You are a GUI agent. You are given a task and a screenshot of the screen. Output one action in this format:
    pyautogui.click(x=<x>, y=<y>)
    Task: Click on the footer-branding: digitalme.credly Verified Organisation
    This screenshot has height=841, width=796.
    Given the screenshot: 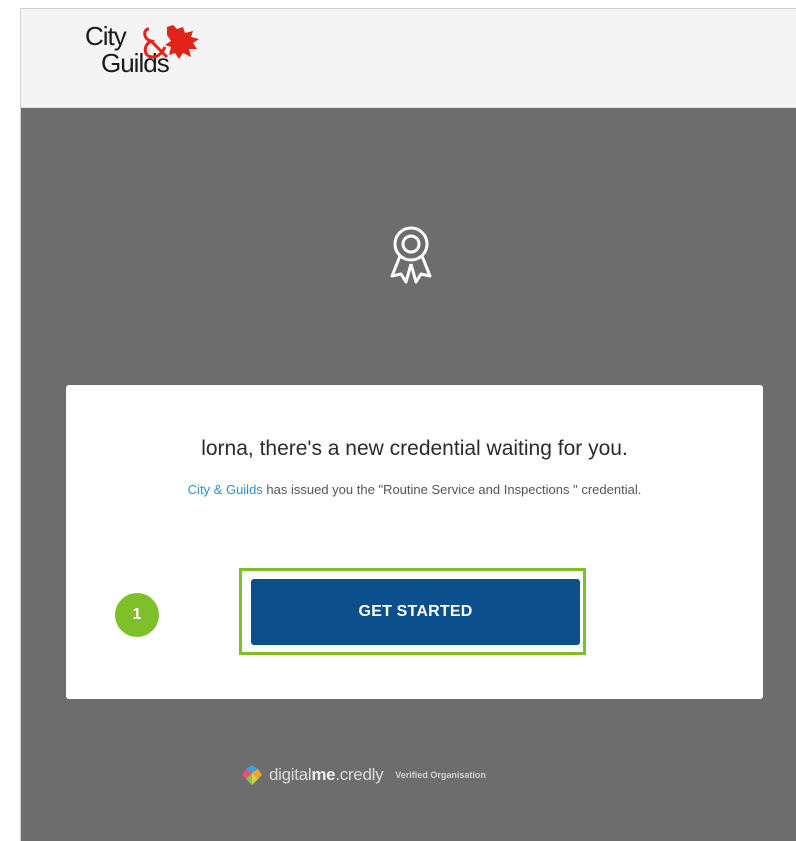 What is the action you would take?
    pyautogui.click(x=363, y=775)
    